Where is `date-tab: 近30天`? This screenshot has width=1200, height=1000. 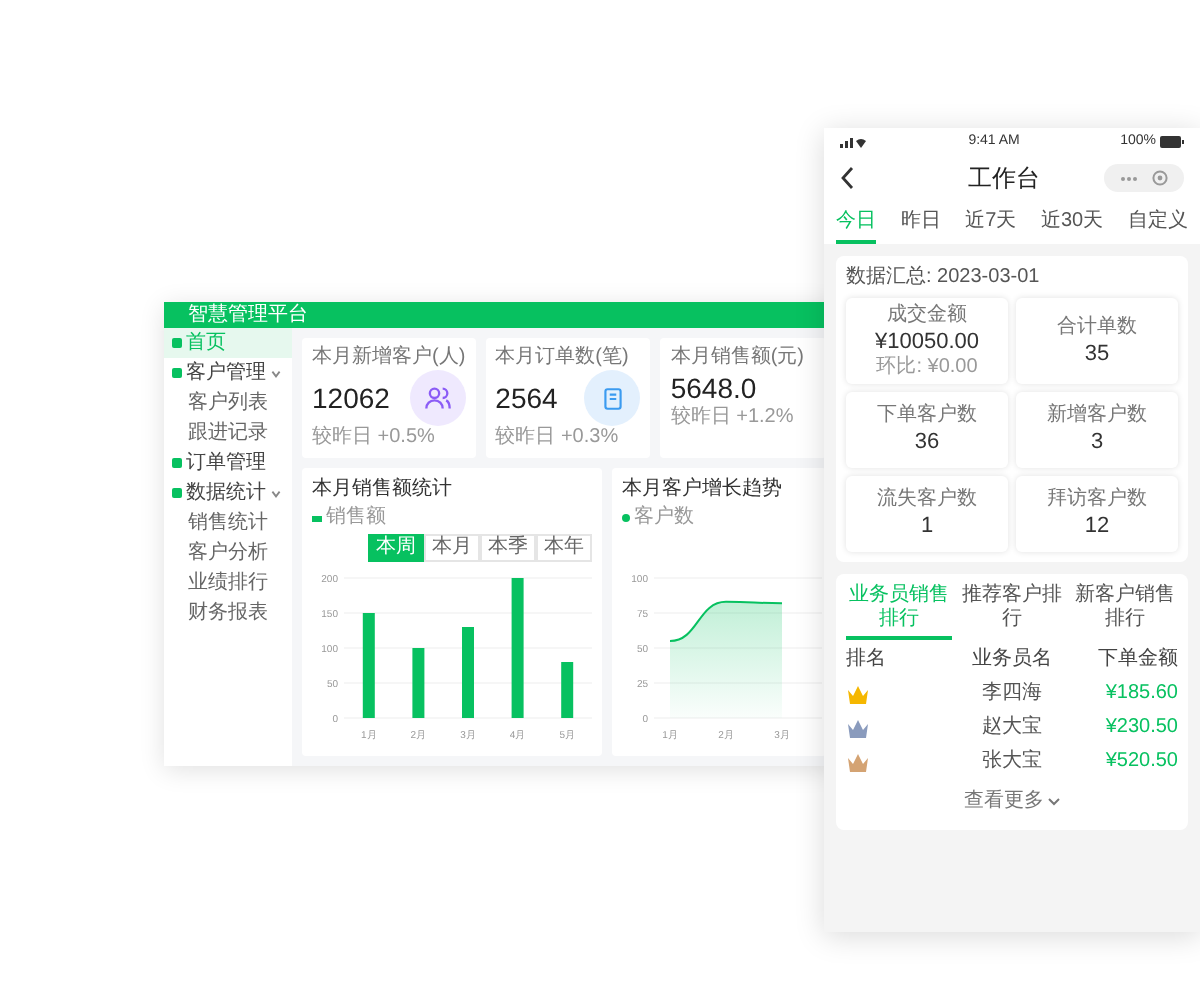
date-tab: 近30天 is located at coordinates (1072, 222).